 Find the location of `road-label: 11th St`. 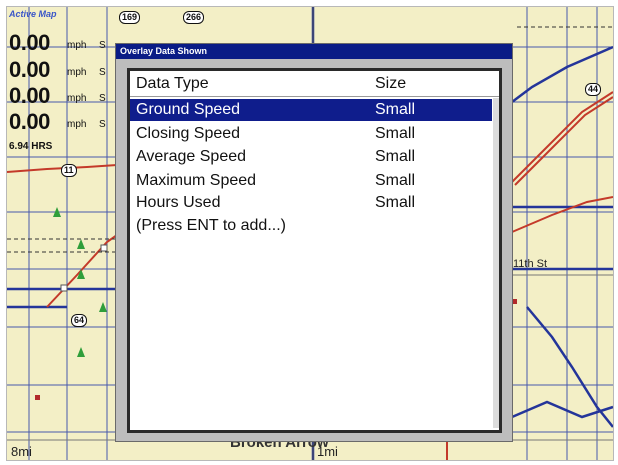

road-label: 11th St is located at coordinates (530, 264).